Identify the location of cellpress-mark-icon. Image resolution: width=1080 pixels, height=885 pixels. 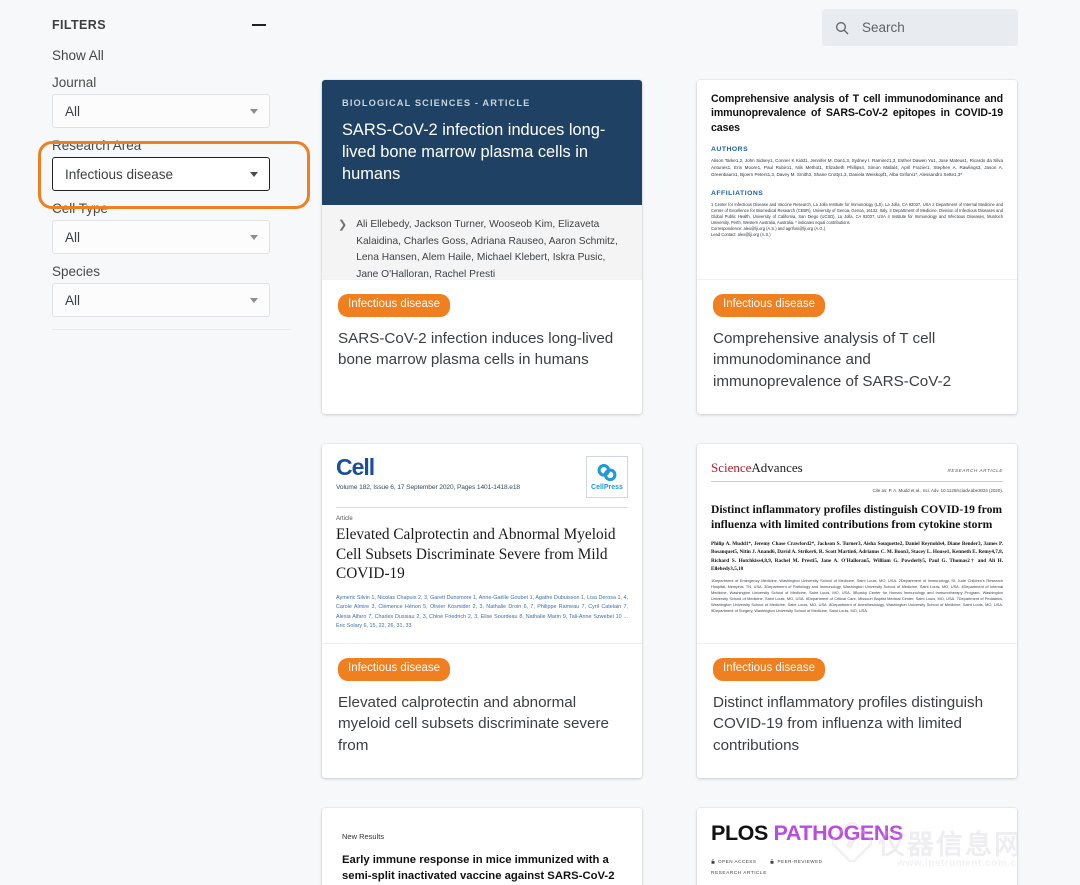
(607, 473).